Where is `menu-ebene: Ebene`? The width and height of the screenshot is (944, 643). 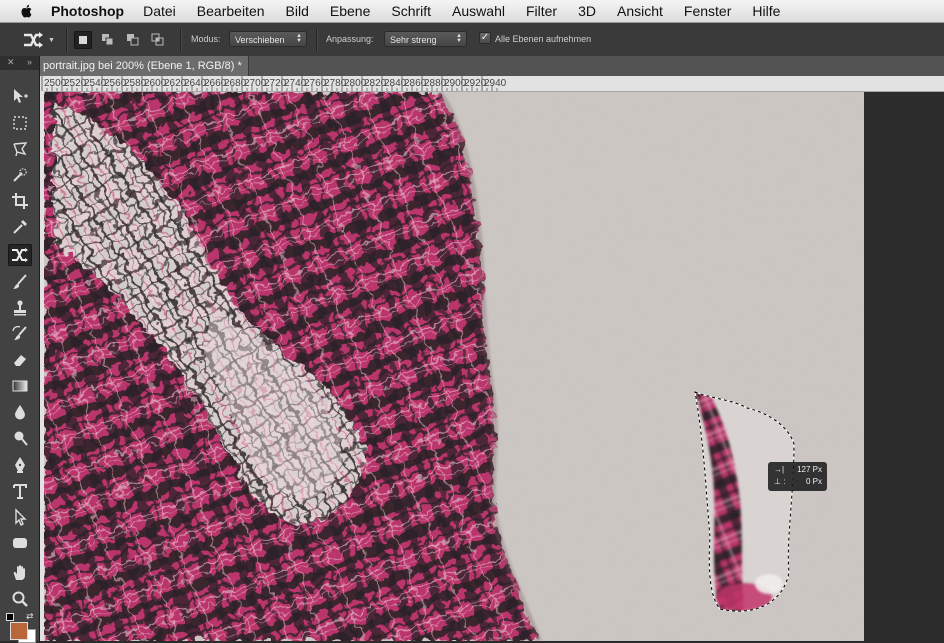 menu-ebene: Ebene is located at coordinates (350, 11).